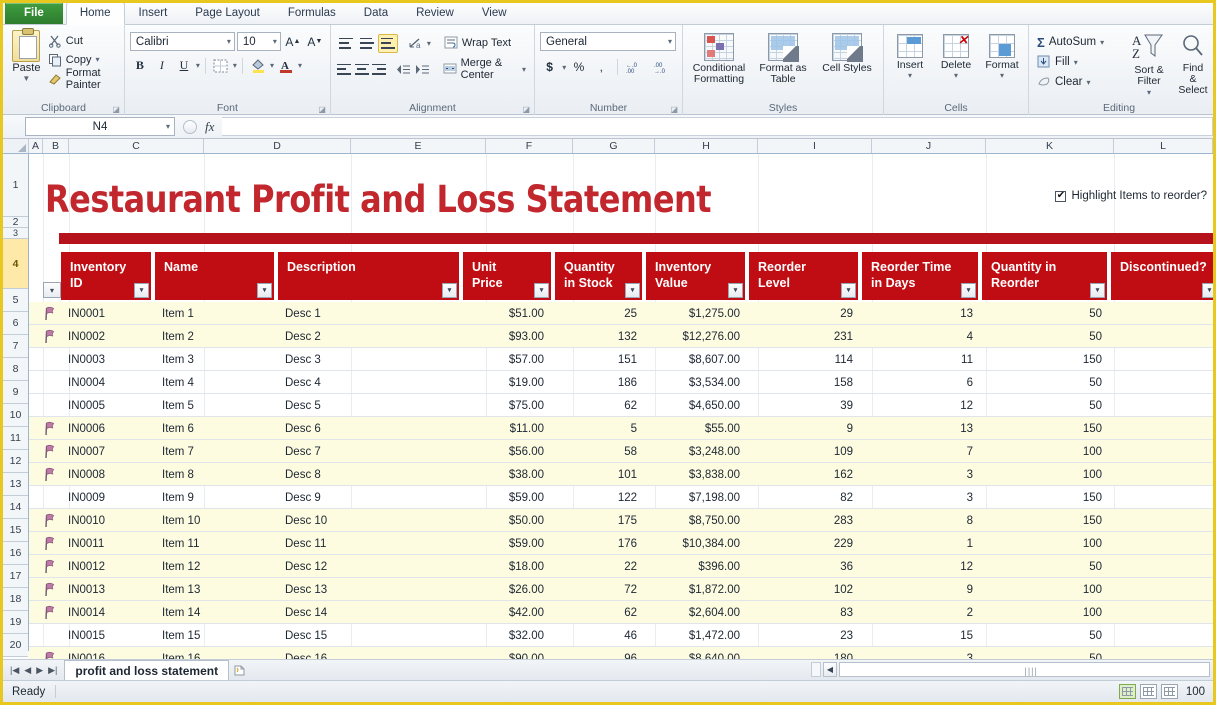 The height and width of the screenshot is (705, 1216). What do you see at coordinates (920, 382) in the screenshot?
I see `cell-reorder-days: 6` at bounding box center [920, 382].